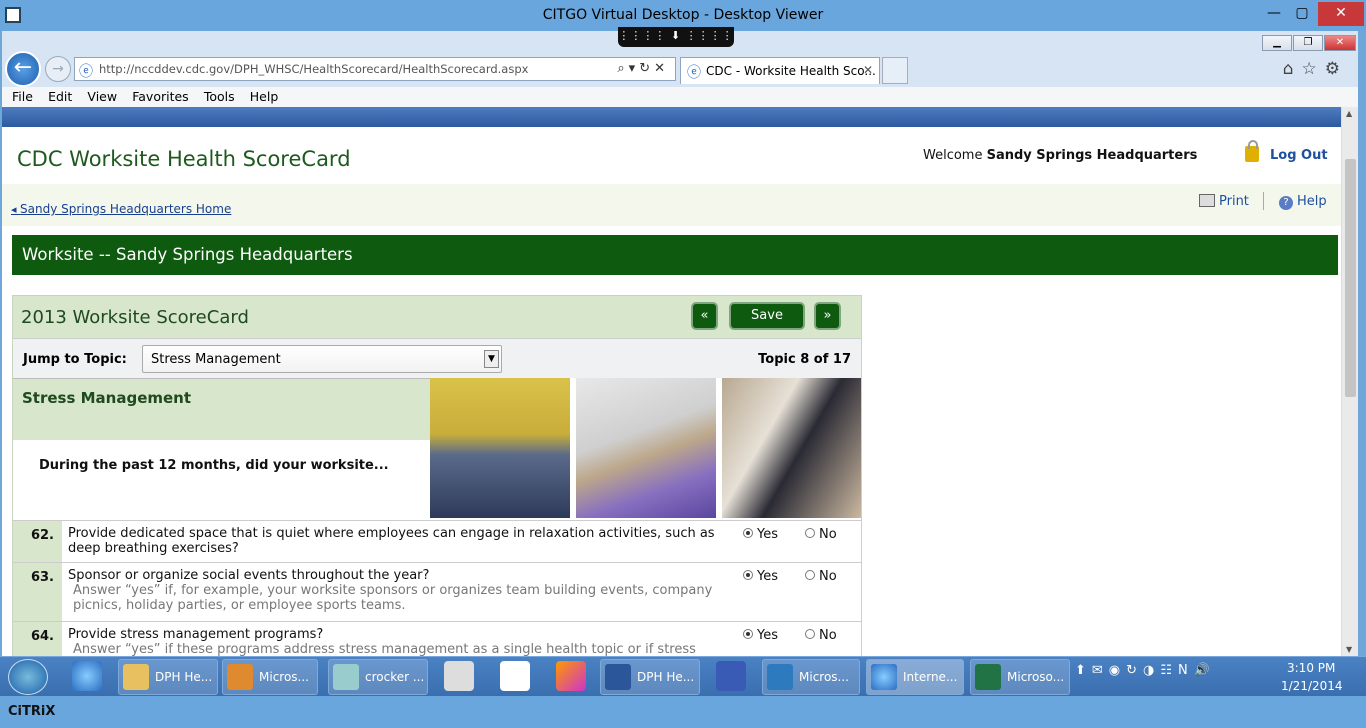  What do you see at coordinates (704, 316) in the screenshot?
I see `previous-topic-button: «` at bounding box center [704, 316].